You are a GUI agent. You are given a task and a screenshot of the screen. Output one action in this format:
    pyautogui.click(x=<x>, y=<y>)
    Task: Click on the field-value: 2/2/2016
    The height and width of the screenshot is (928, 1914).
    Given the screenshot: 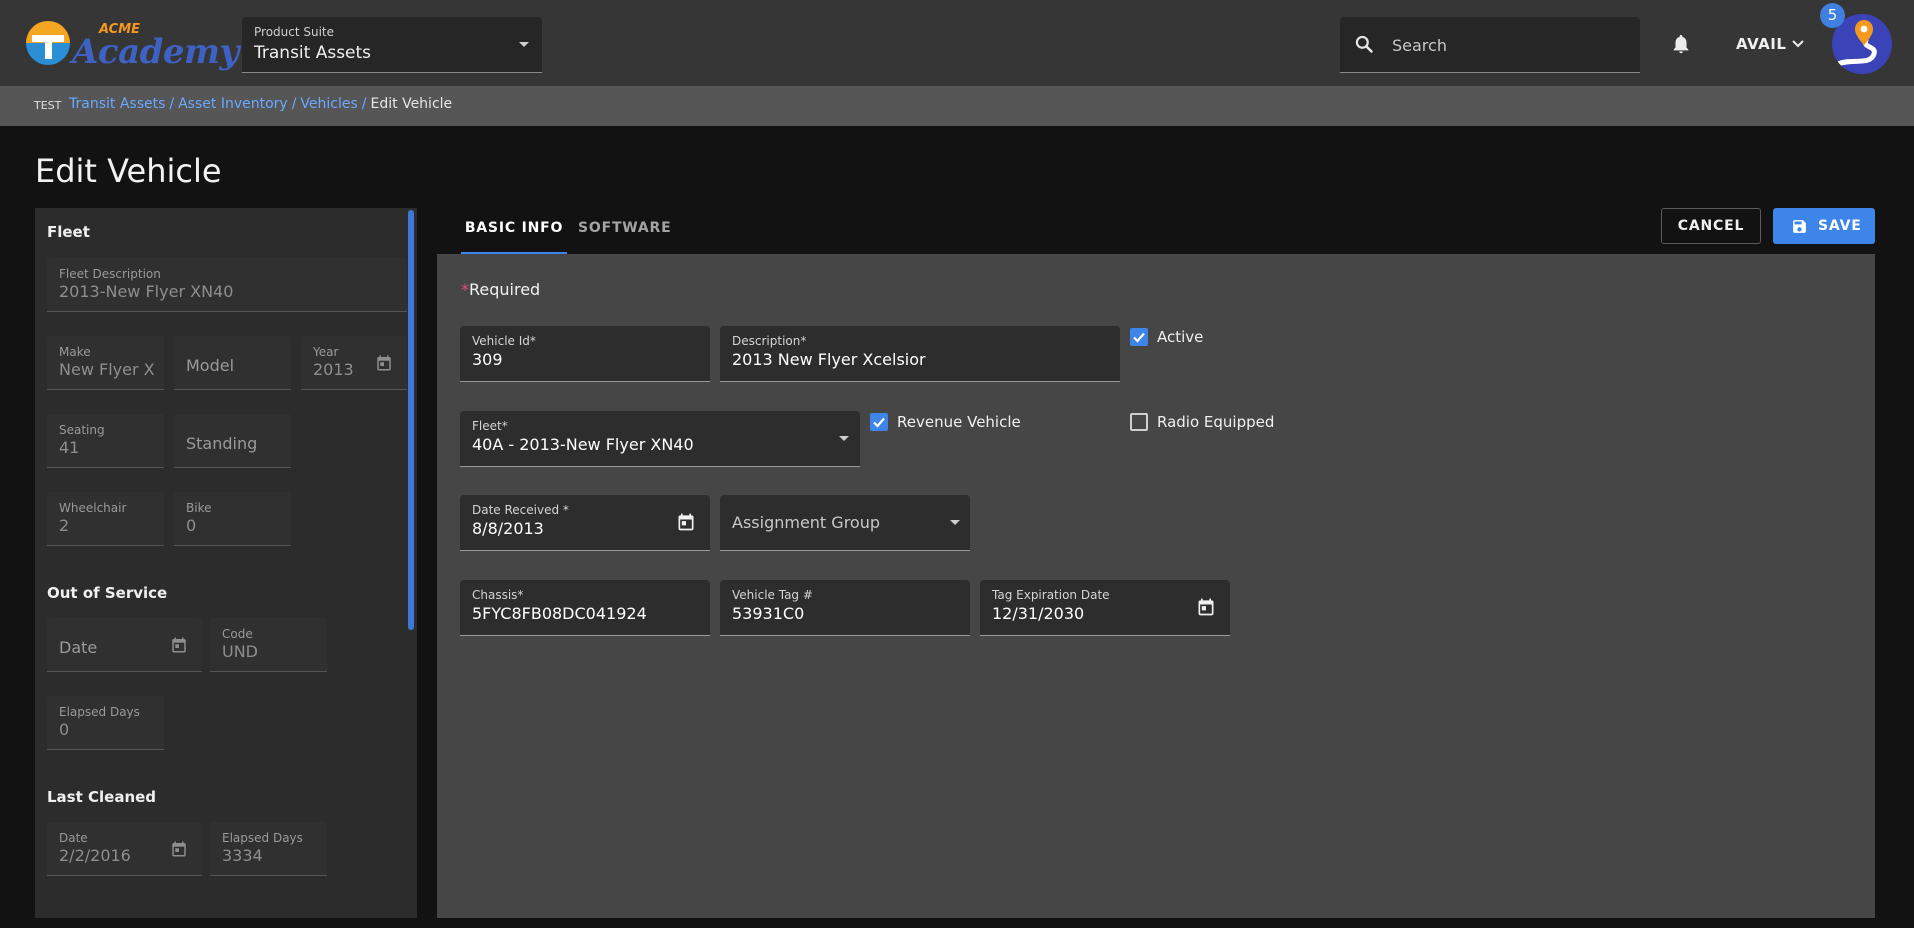 What is the action you would take?
    pyautogui.click(x=95, y=855)
    